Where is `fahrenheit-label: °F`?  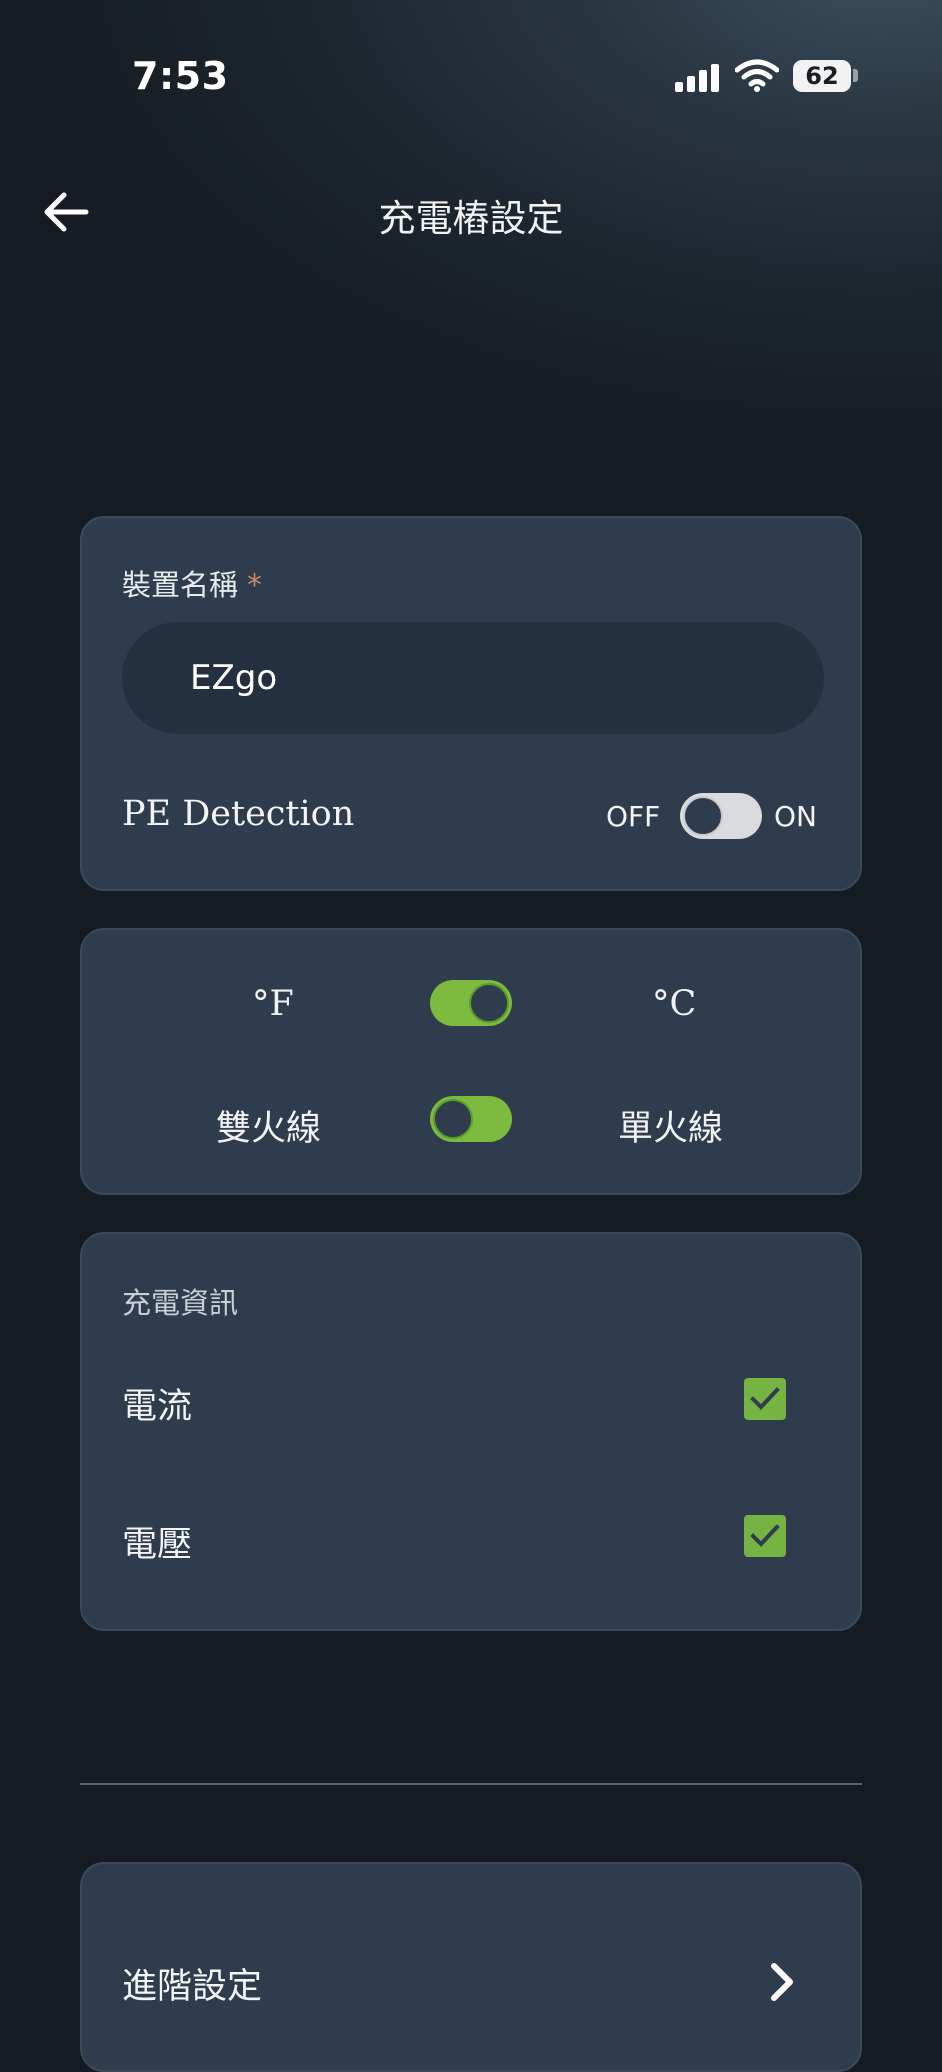
fahrenheit-label: °F is located at coordinates (273, 1004).